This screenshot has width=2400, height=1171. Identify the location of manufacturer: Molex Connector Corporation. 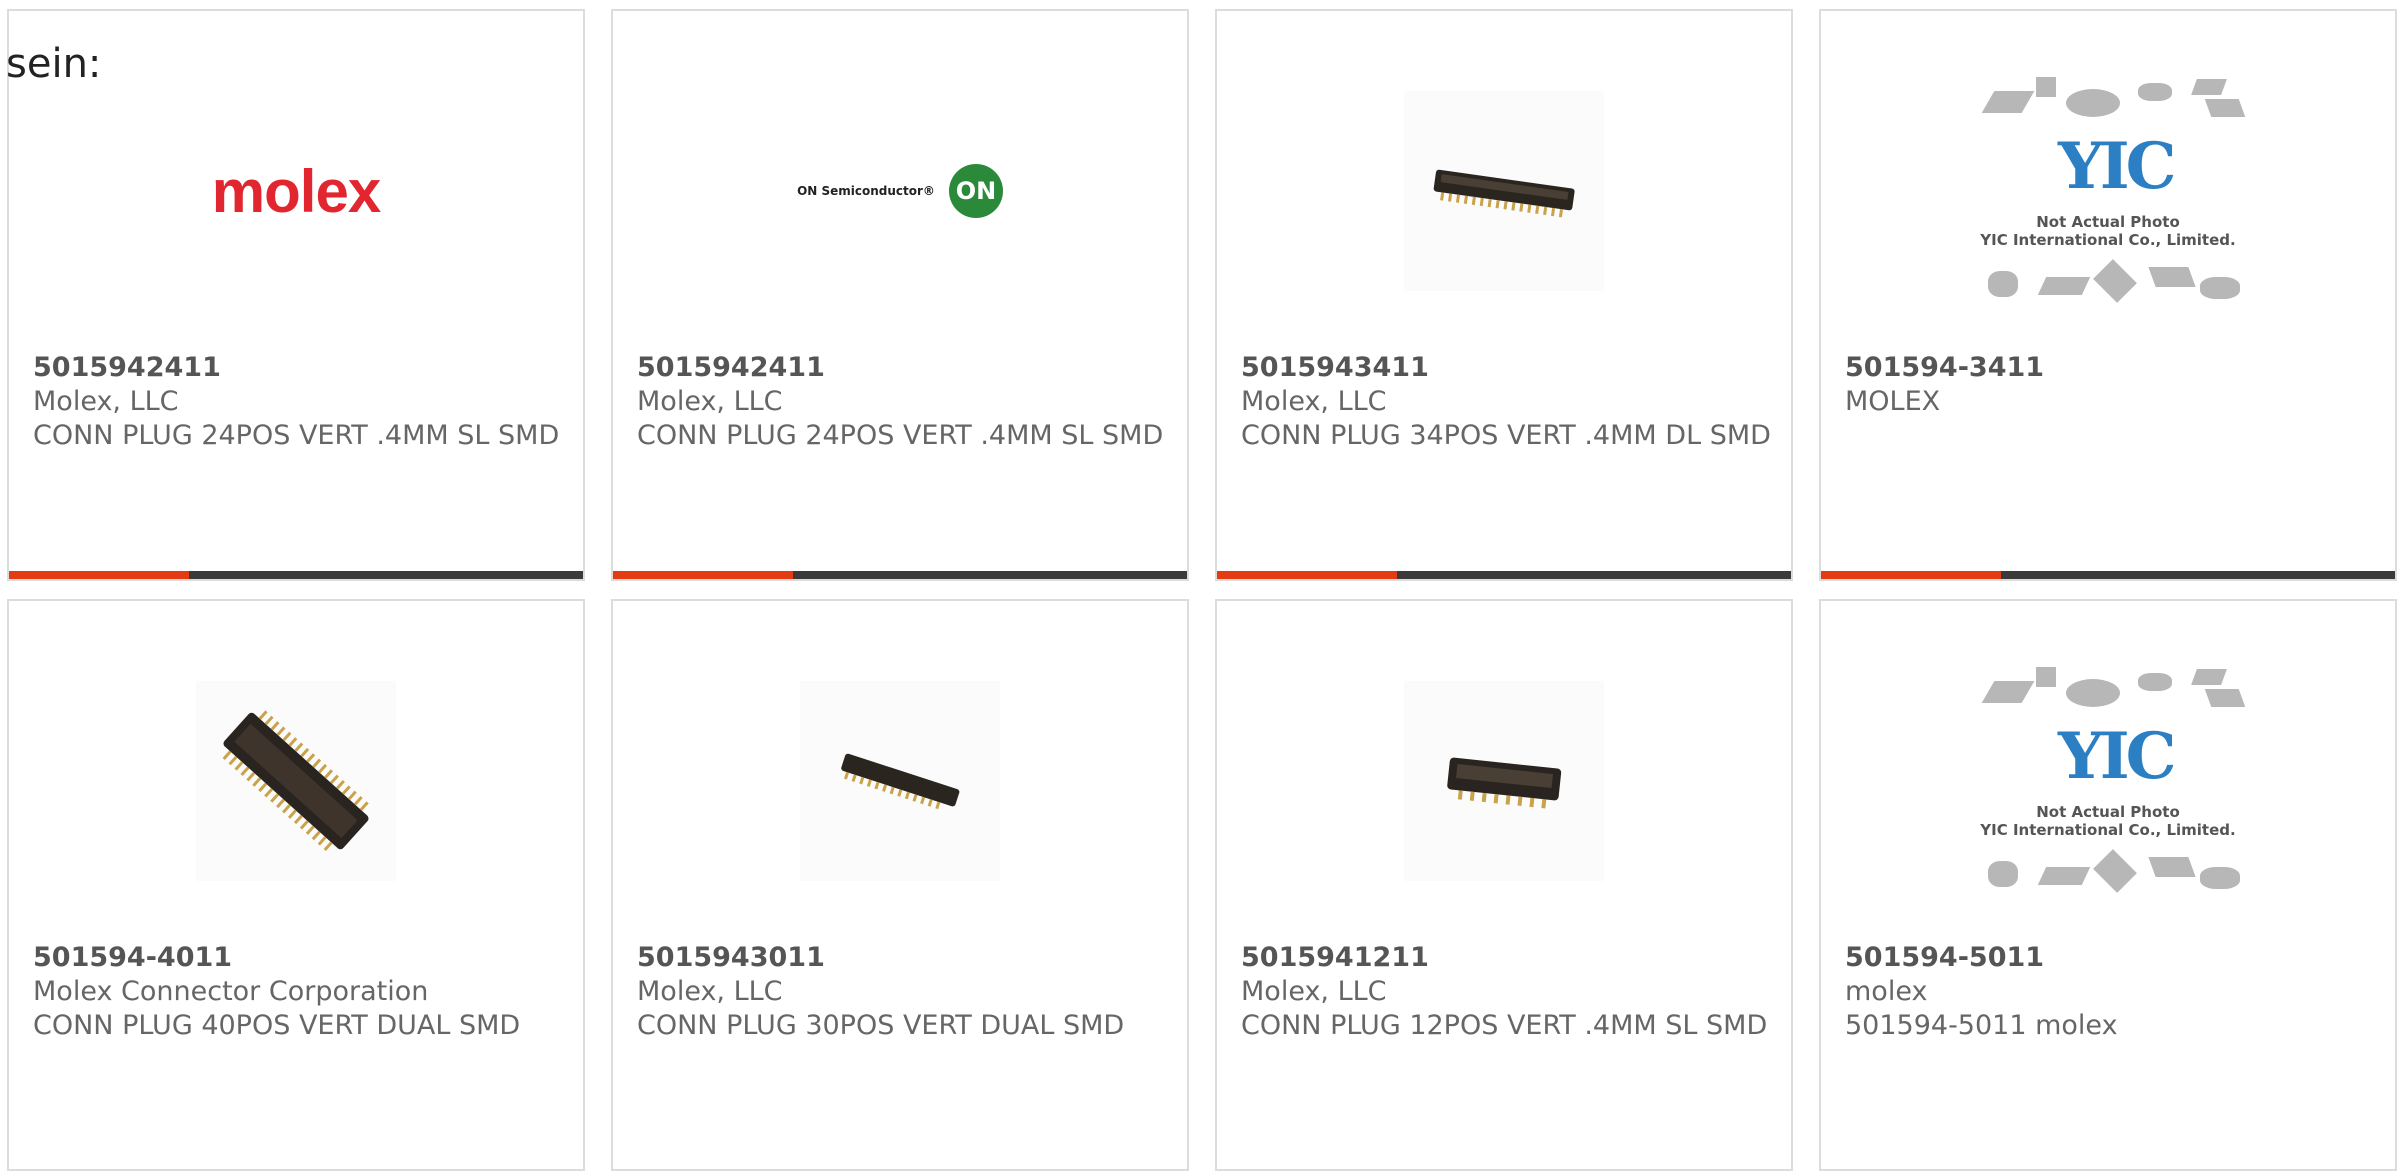
(231, 991).